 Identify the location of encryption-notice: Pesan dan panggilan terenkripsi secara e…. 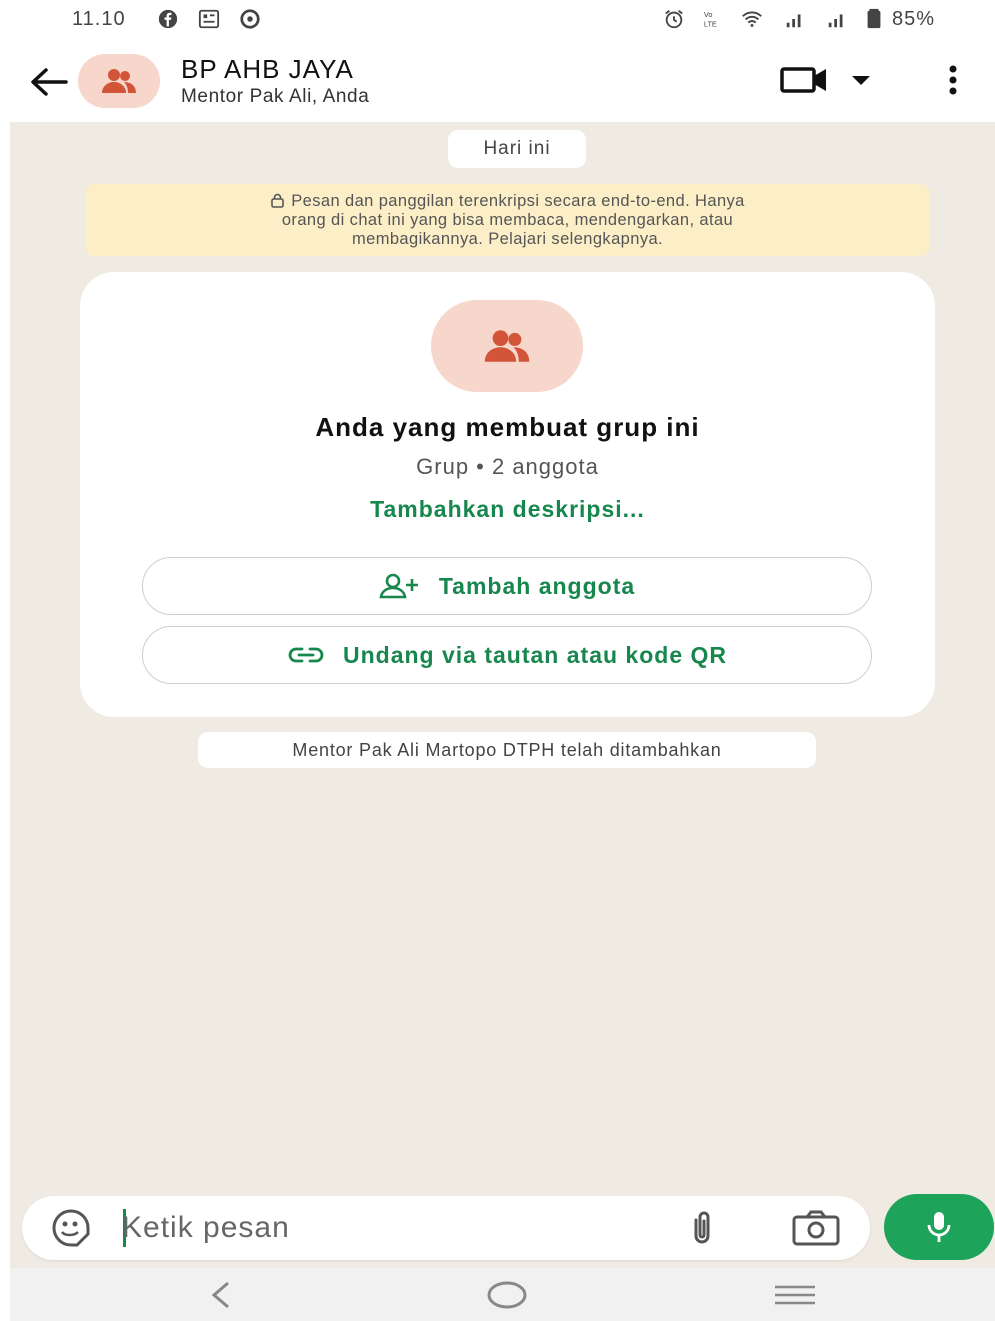
(507, 220).